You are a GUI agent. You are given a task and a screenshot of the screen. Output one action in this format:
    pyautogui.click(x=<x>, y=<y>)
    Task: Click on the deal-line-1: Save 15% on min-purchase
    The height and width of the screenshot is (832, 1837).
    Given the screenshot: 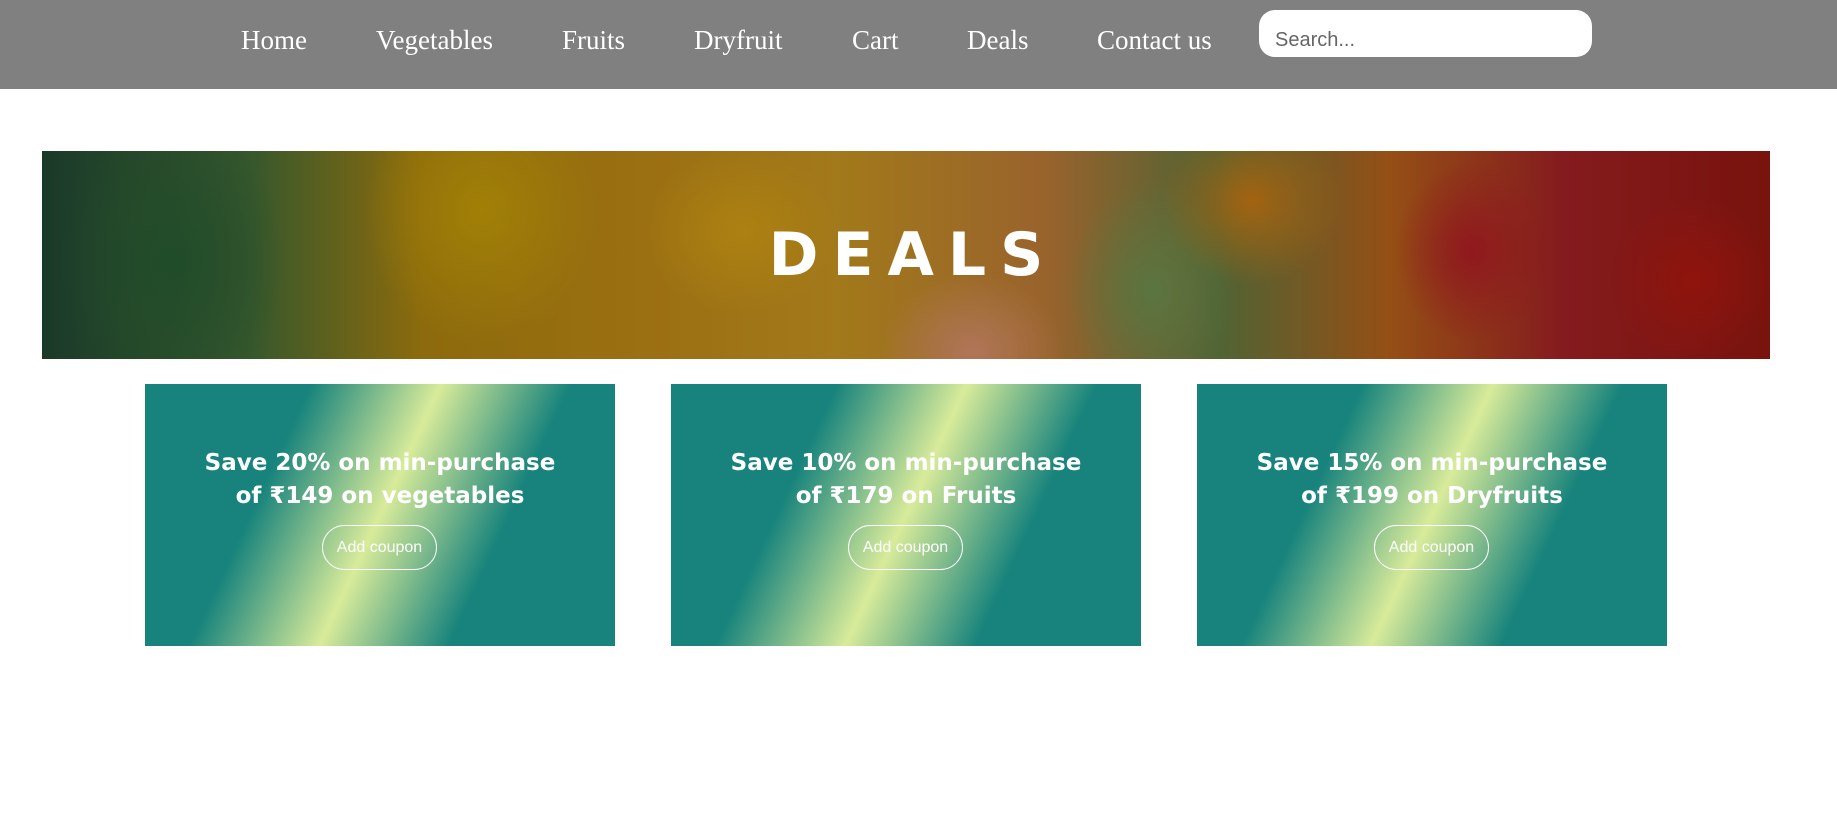 What is the action you would take?
    pyautogui.click(x=1432, y=463)
    